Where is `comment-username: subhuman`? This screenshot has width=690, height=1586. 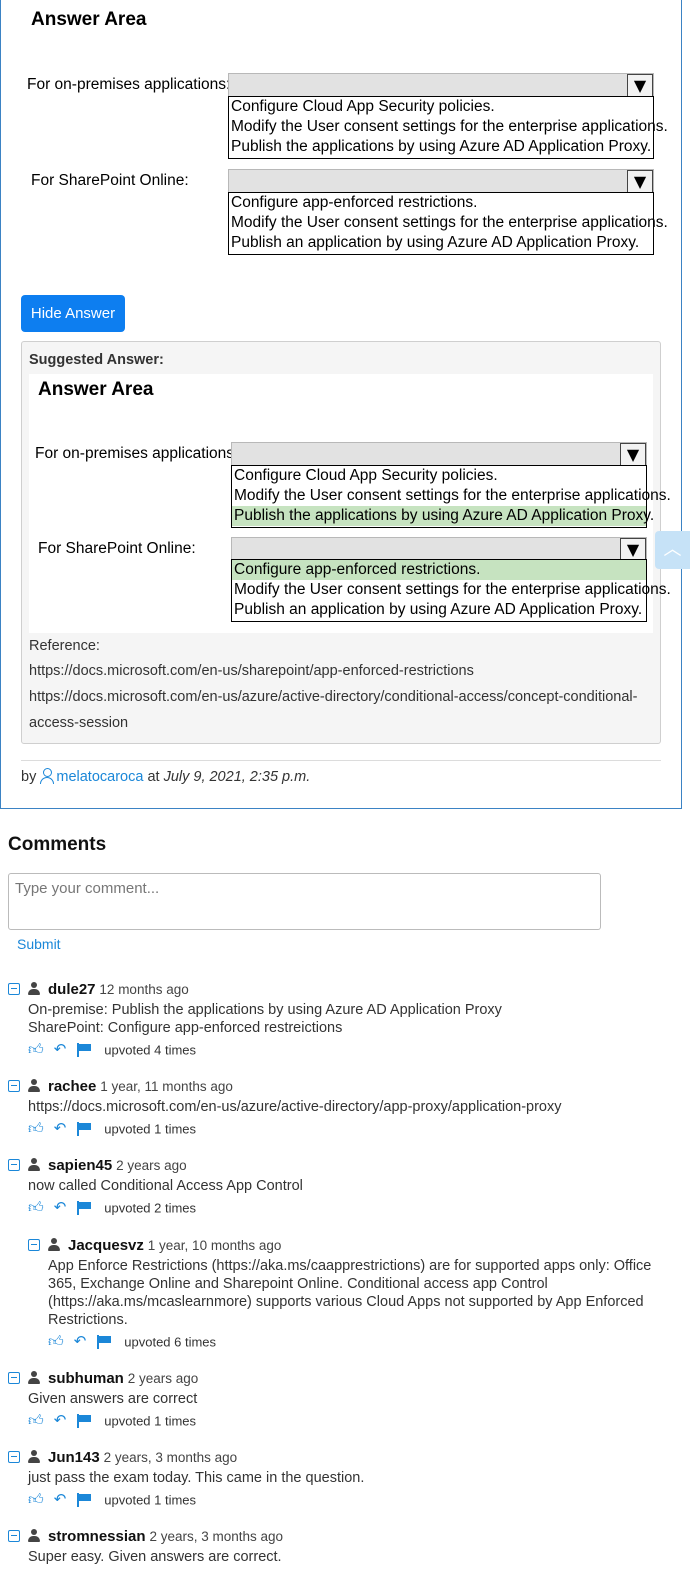
comment-username: subhuman is located at coordinates (86, 1378).